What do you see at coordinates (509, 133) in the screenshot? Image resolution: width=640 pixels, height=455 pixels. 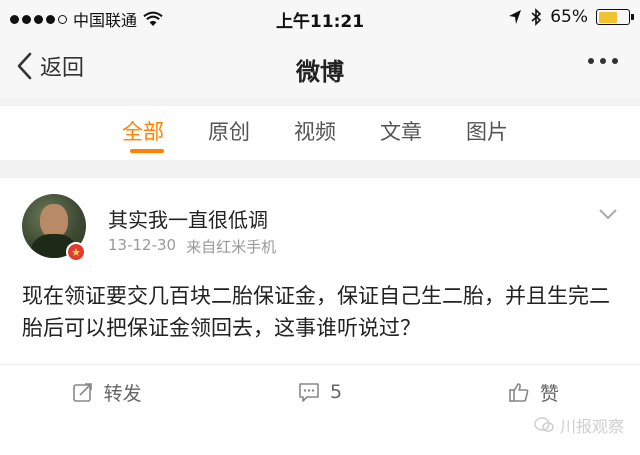 I see `tab-photo: 图片` at bounding box center [509, 133].